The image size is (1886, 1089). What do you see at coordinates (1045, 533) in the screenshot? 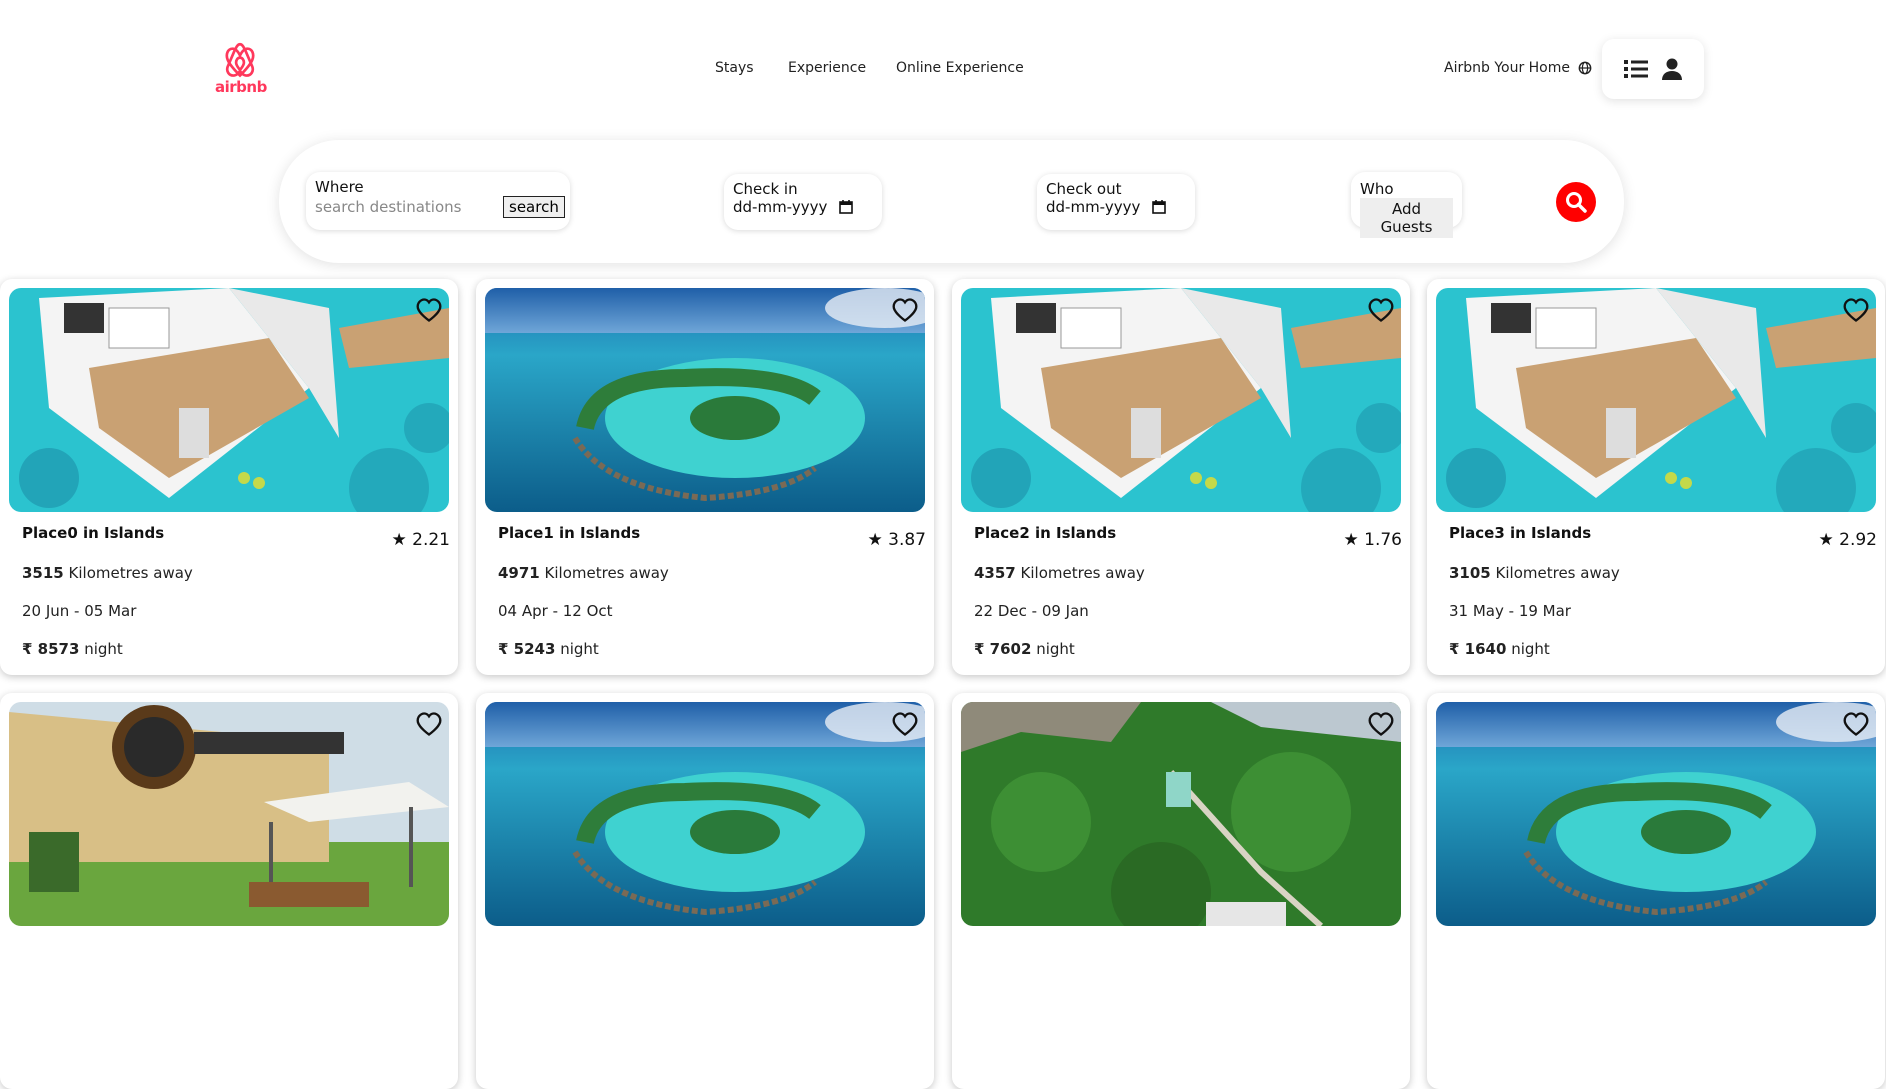
I see `listing-title: Place2 in Islands` at bounding box center [1045, 533].